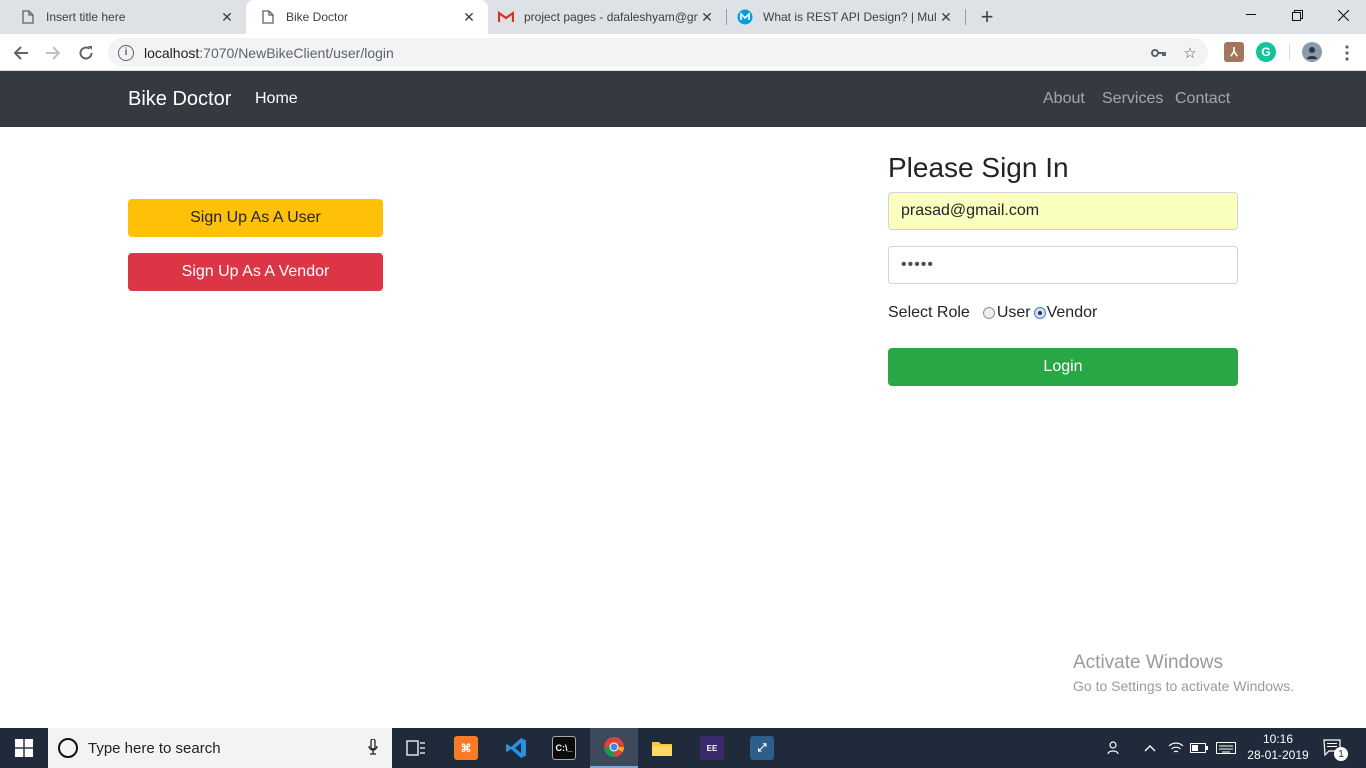 This screenshot has width=1366, height=768. I want to click on tab-gmail: project pages - dafaleshyam@gm ✕, so click(607, 17).